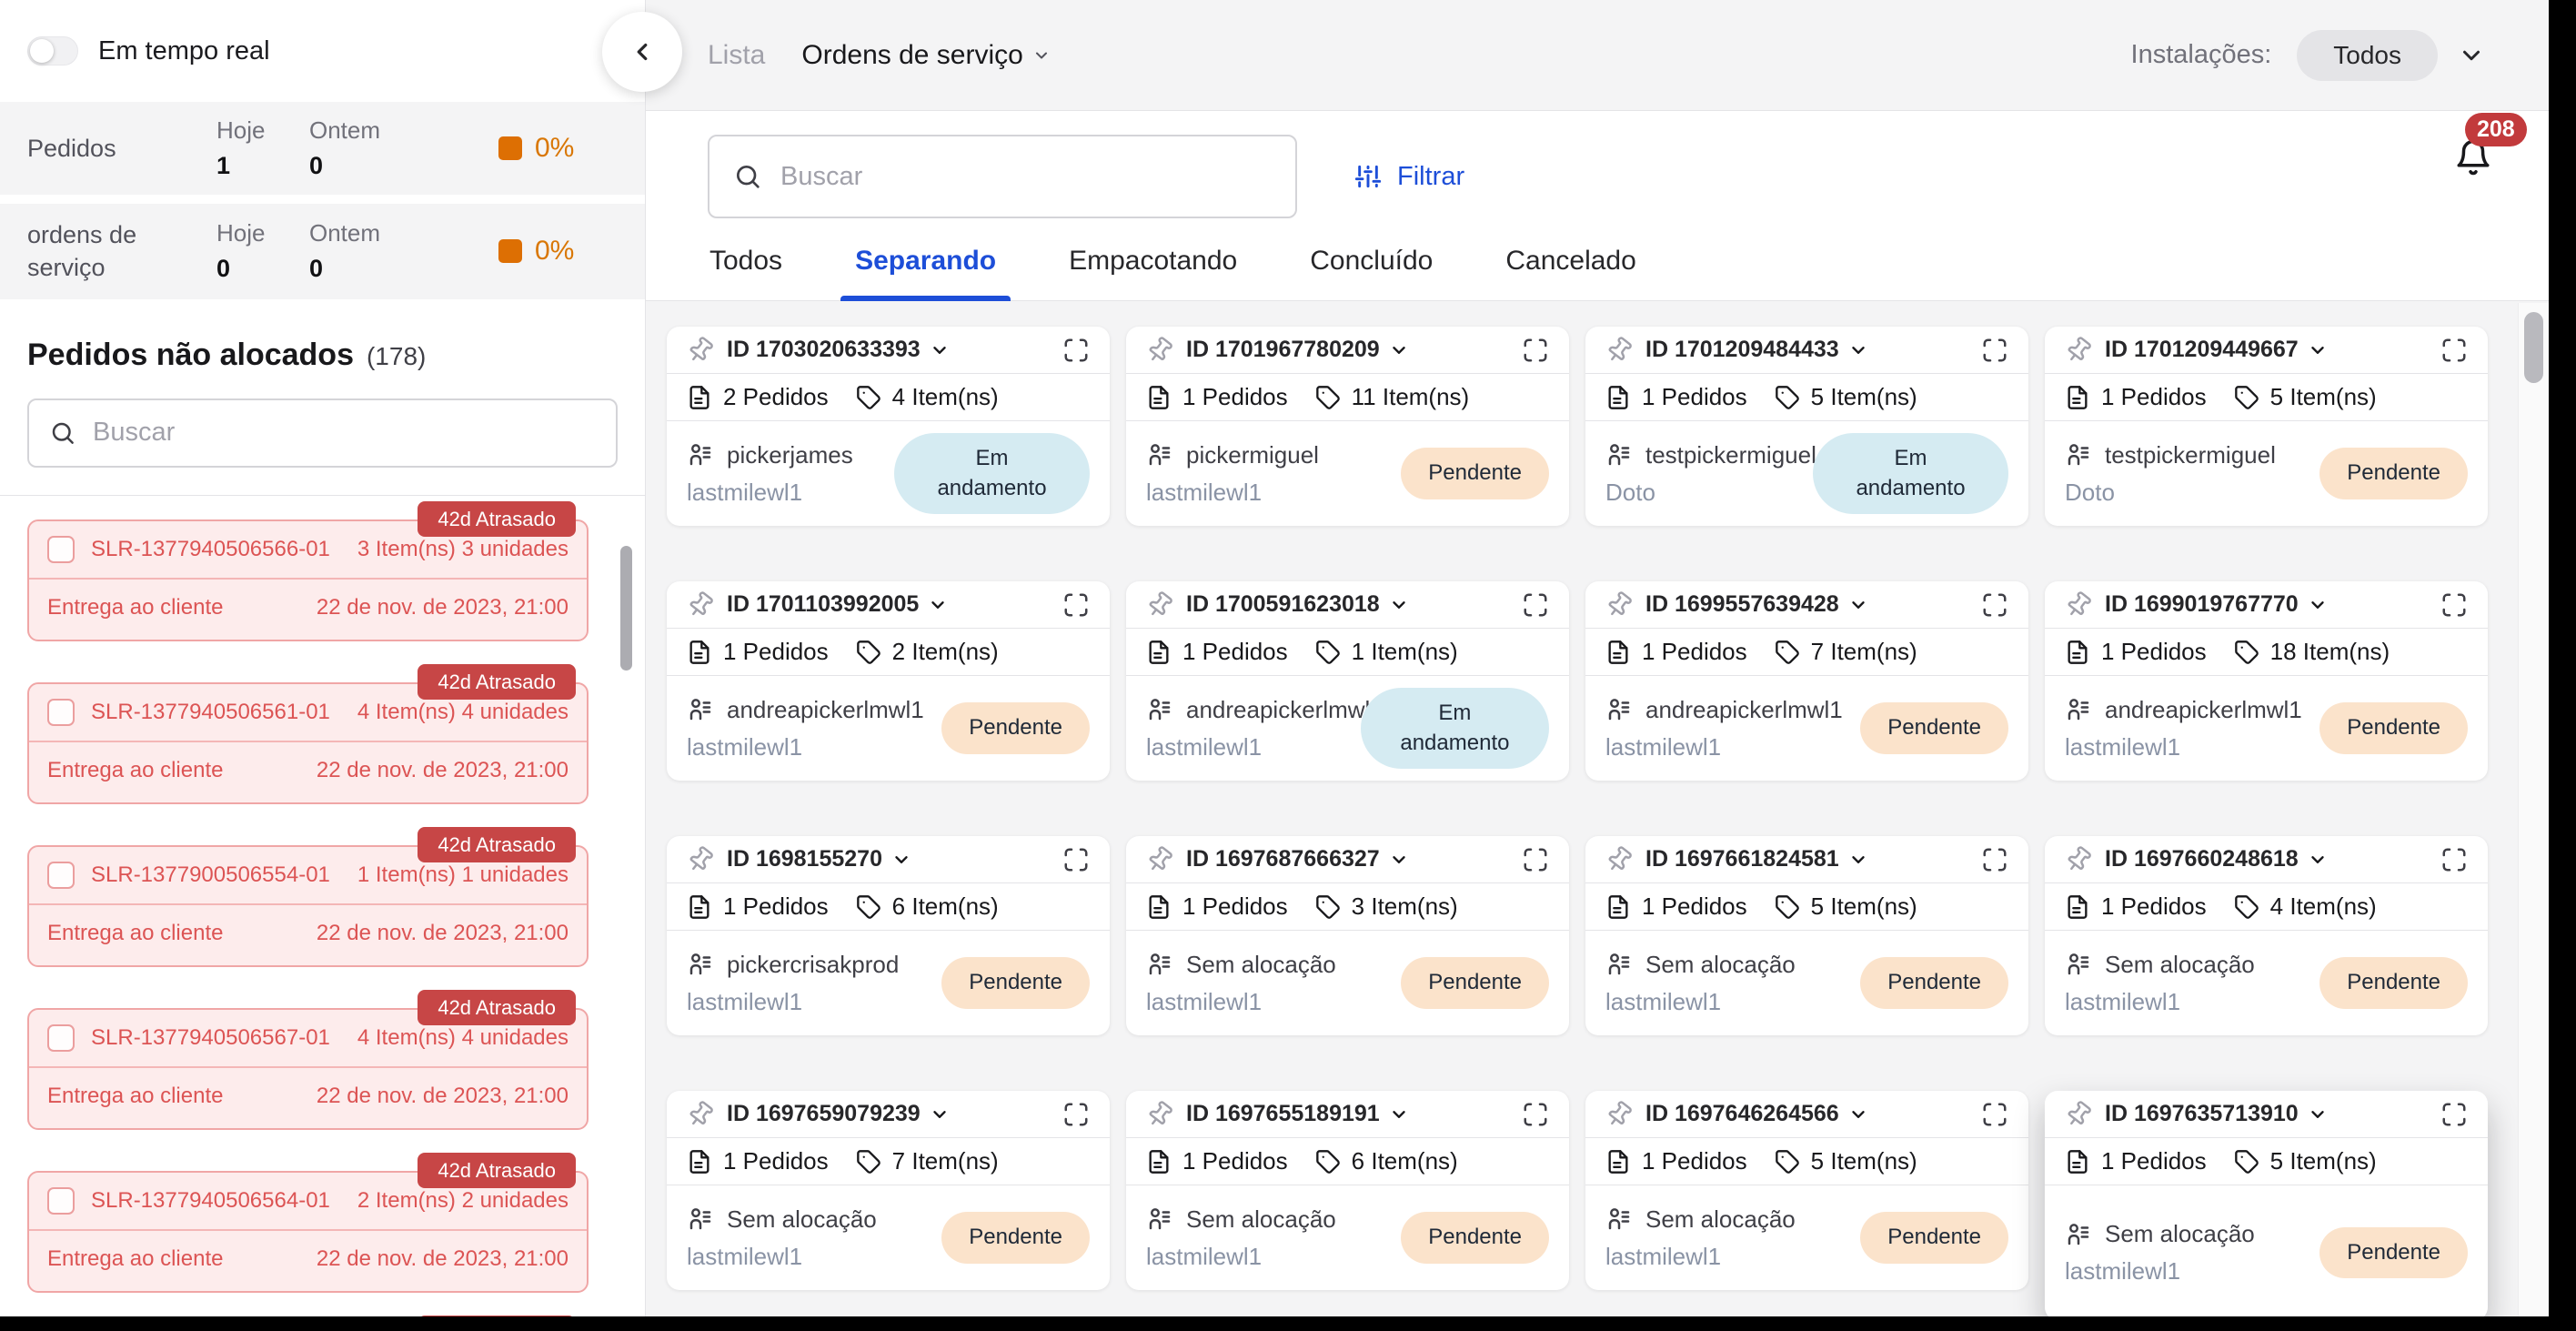  What do you see at coordinates (736, 55) in the screenshot?
I see `breadcrumb-lista: Lista` at bounding box center [736, 55].